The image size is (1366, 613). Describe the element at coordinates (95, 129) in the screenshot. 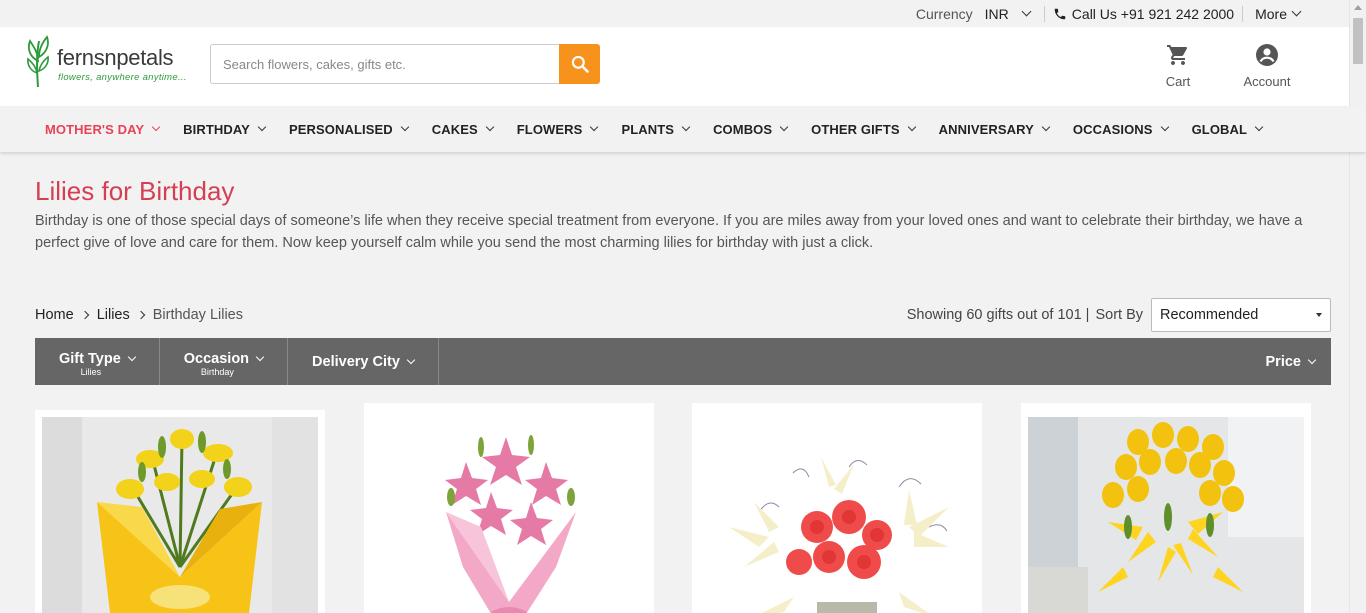

I see `nav-label: MOTHER'S DAY` at that location.